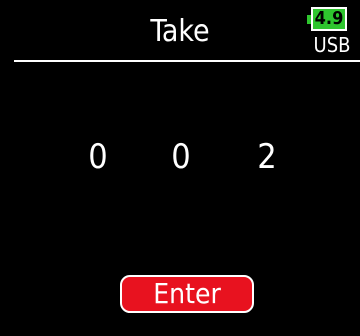  What do you see at coordinates (329, 18) in the screenshot?
I see `battery-level: 4.9` at bounding box center [329, 18].